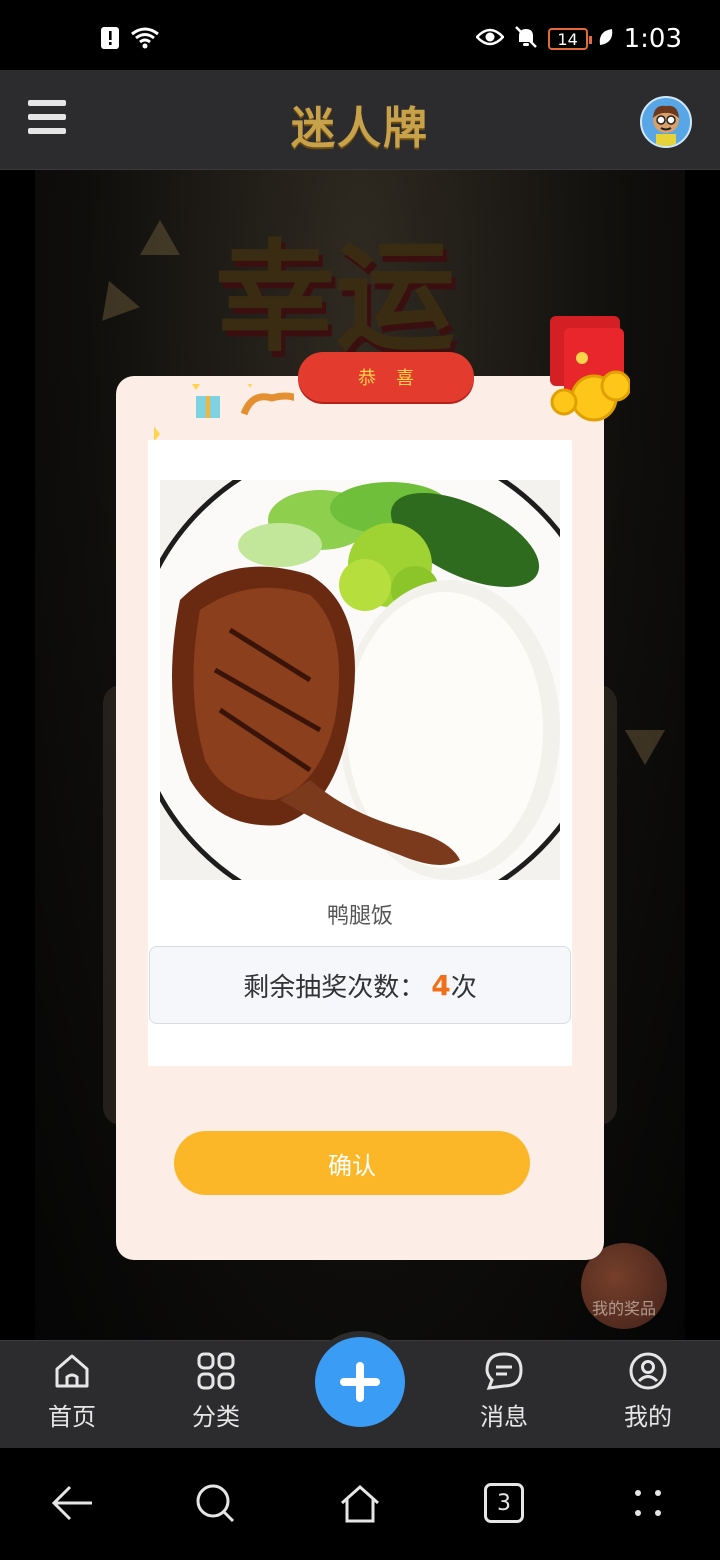 This screenshot has width=720, height=1560. I want to click on banner-title: 幸运, so click(335, 297).